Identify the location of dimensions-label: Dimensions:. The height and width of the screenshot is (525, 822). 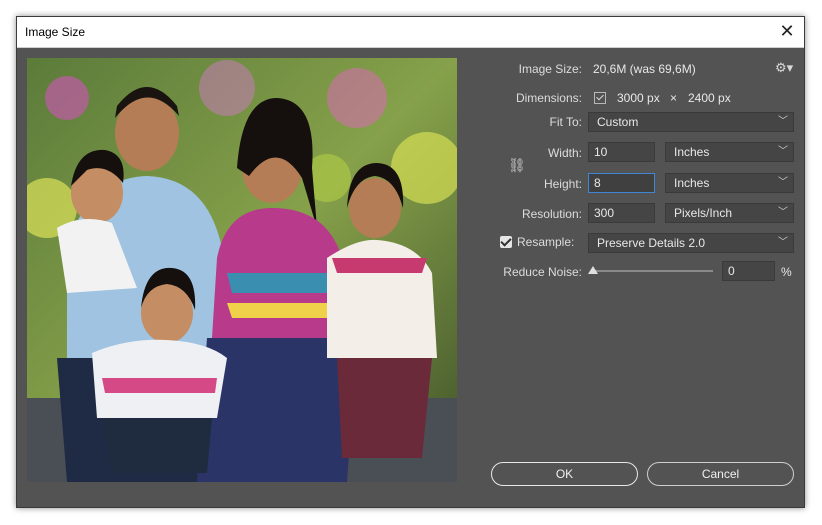
(548, 98).